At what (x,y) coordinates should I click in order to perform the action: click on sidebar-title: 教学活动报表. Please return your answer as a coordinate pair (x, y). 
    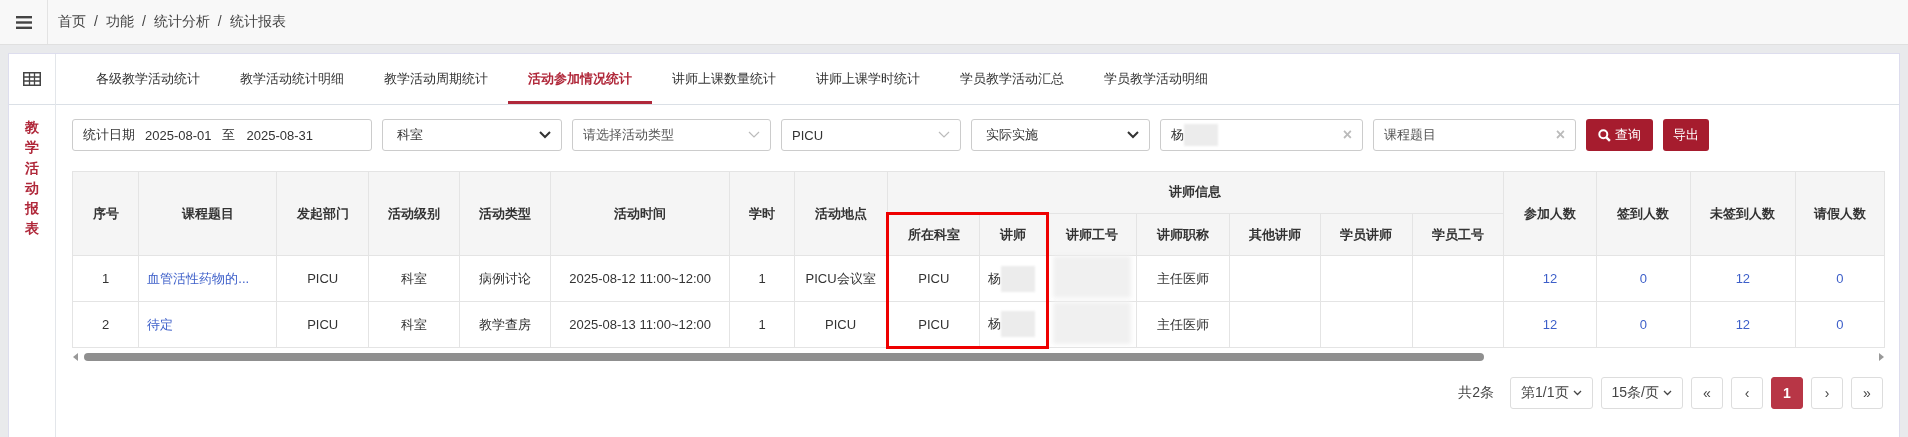
    Looking at the image, I should click on (32, 178).